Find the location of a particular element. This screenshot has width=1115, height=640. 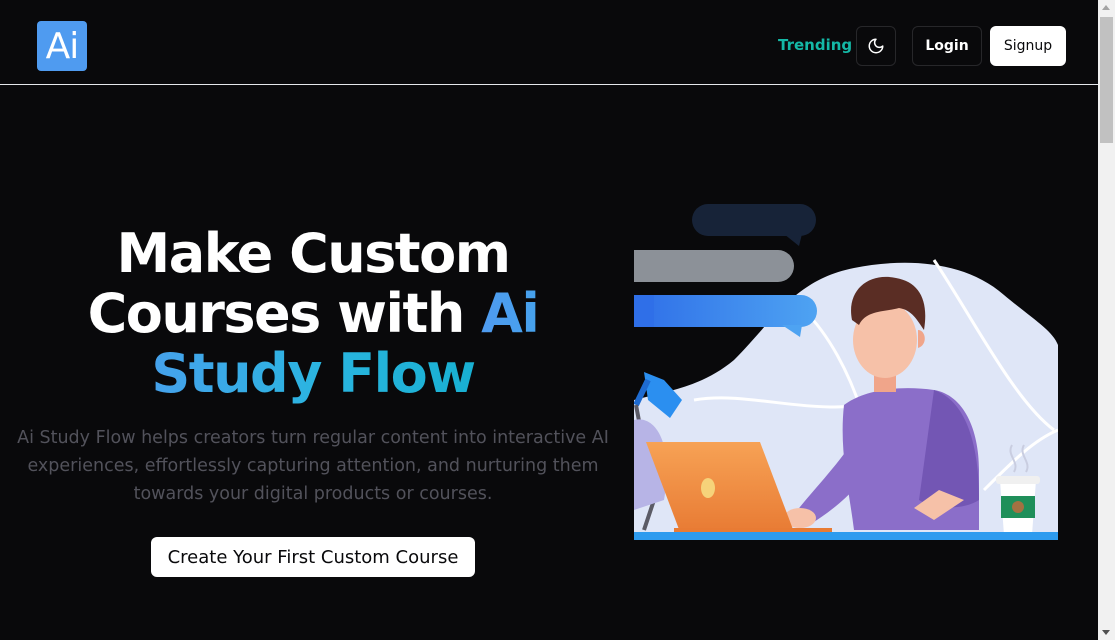

scroll-thumb is located at coordinates (1106, 80).